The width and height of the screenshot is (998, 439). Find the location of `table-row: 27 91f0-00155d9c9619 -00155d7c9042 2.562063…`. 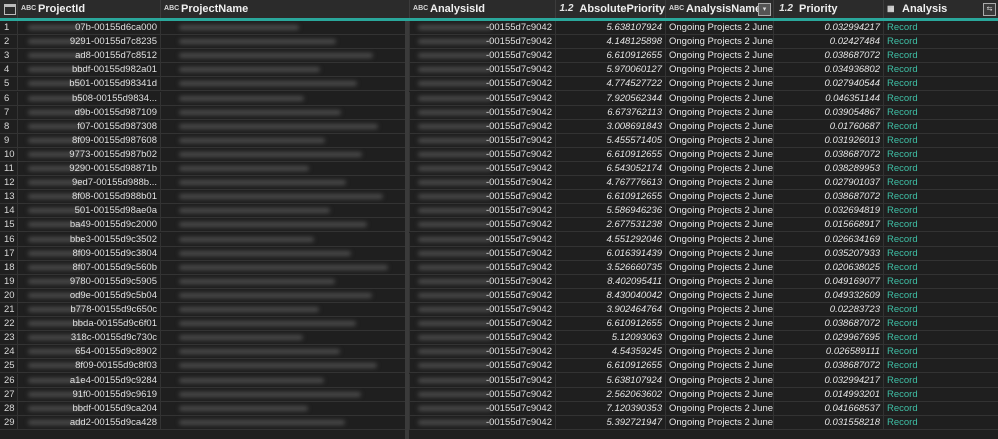

table-row: 27 91f0-00155d9c9619 -00155d7c9042 2.562063… is located at coordinates (499, 394).